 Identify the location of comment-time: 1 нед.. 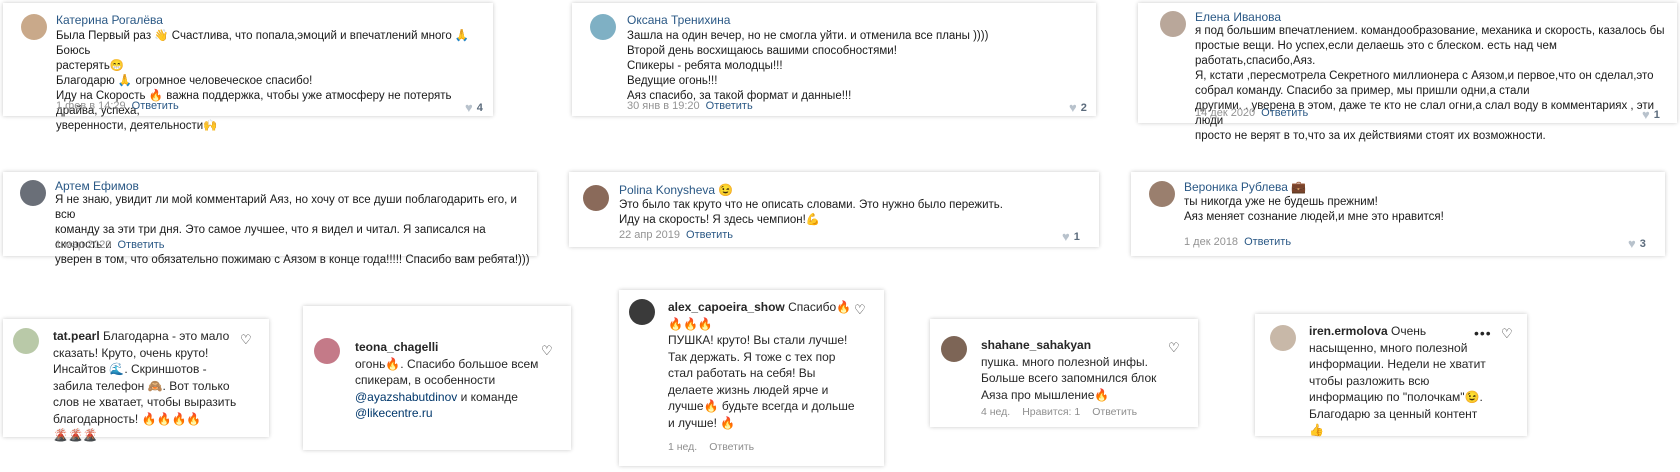
(683, 447).